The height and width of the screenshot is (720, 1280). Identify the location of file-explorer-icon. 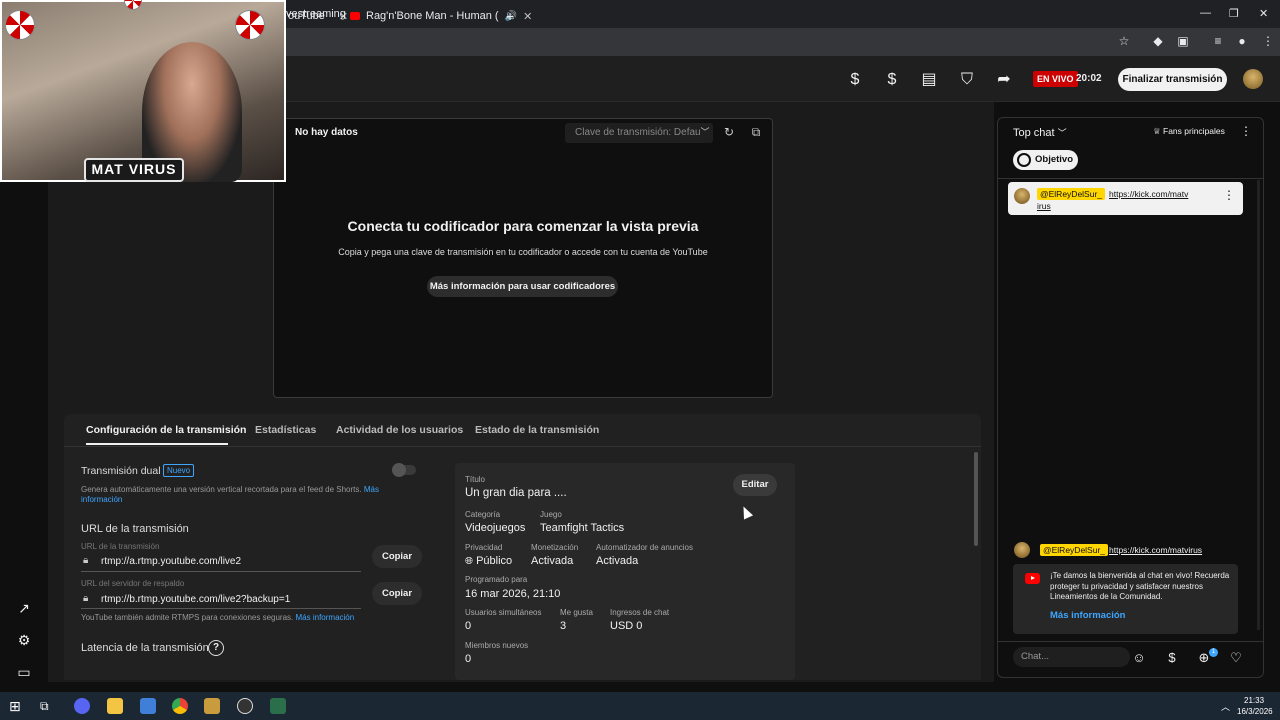
(115, 706).